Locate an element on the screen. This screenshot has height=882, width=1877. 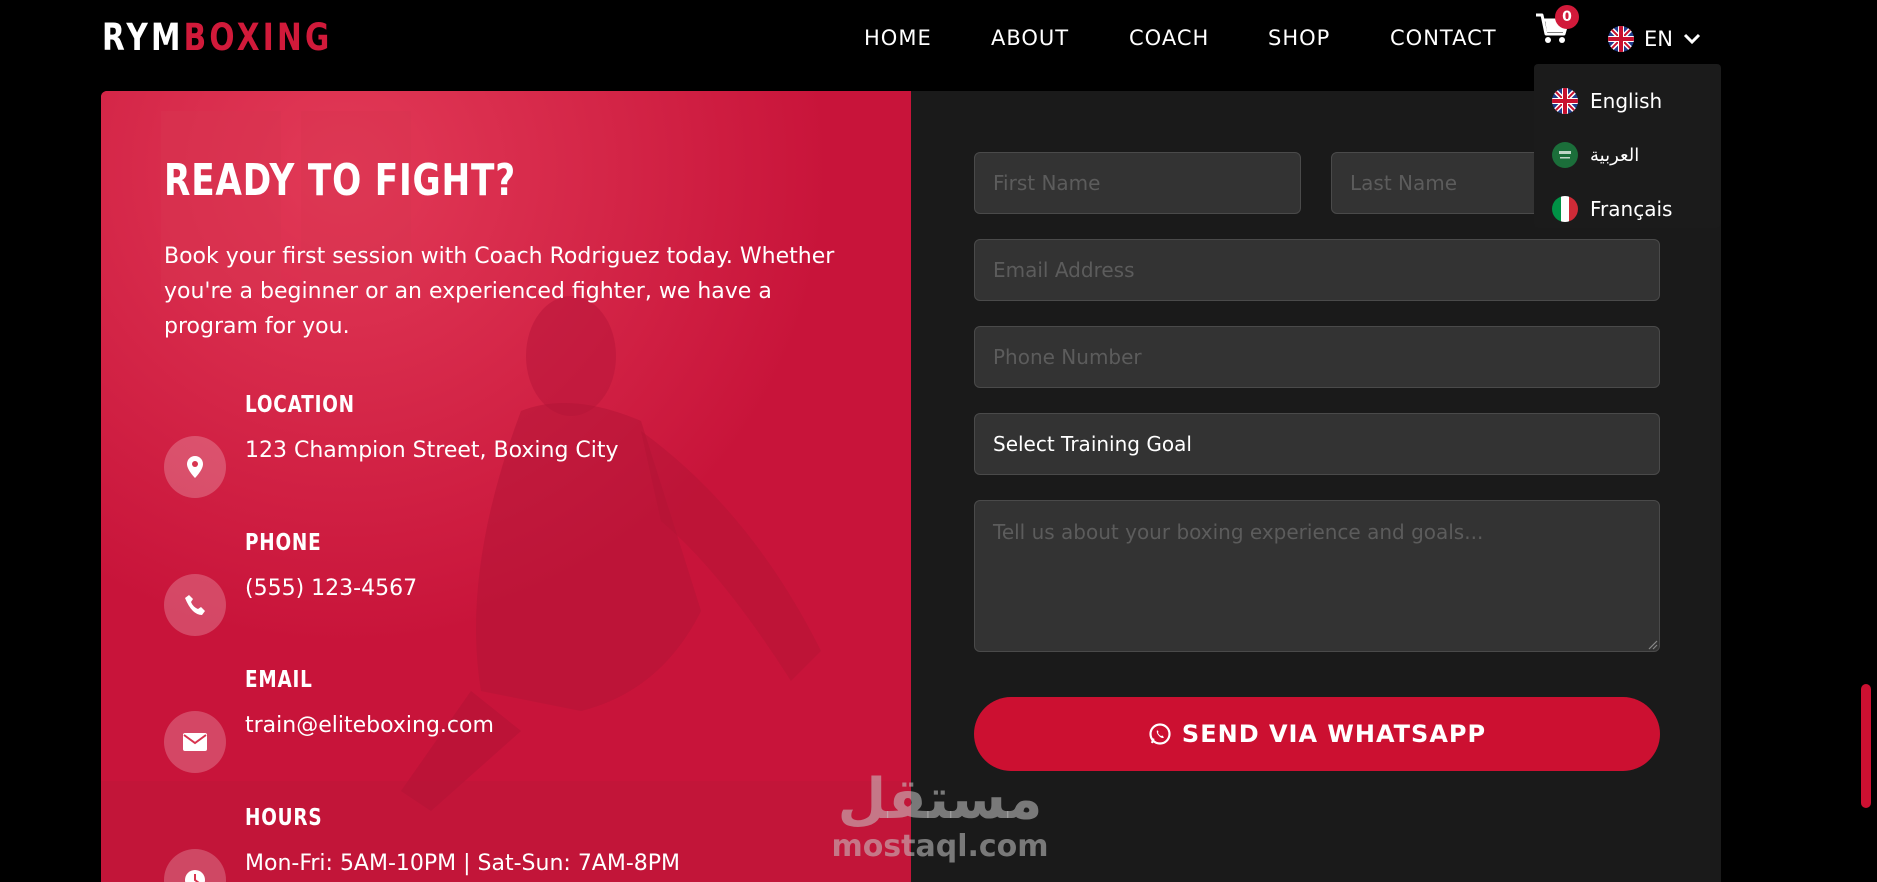
phone-icon is located at coordinates (195, 605).